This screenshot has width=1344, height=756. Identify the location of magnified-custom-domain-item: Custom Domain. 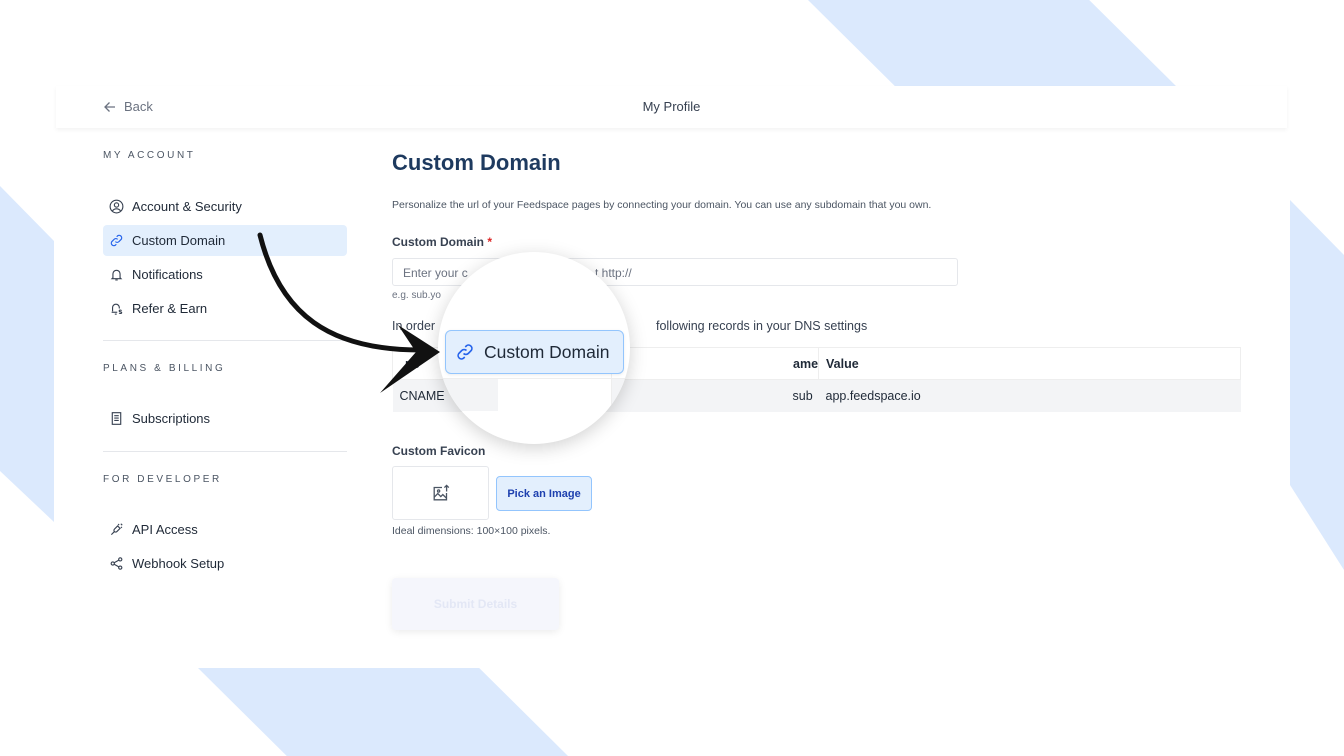
(534, 352).